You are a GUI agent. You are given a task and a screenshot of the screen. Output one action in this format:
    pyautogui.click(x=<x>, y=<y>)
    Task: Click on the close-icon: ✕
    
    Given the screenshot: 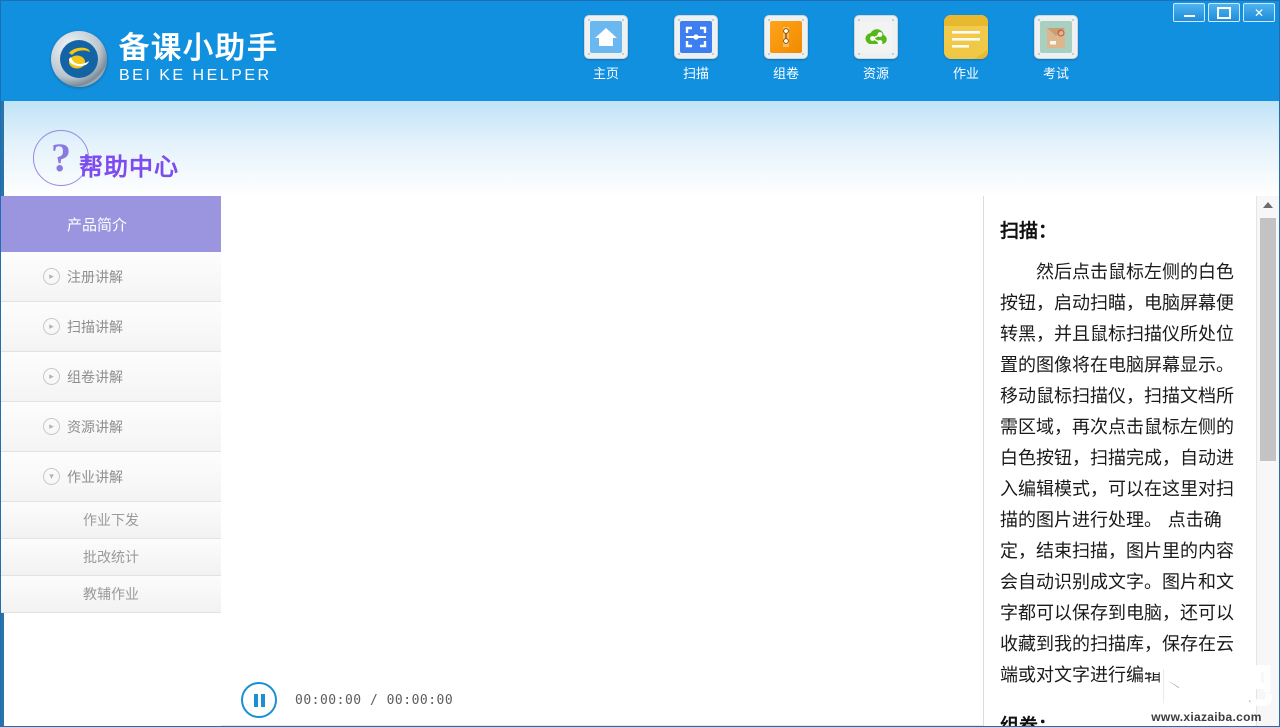 What is the action you would take?
    pyautogui.click(x=1259, y=12)
    